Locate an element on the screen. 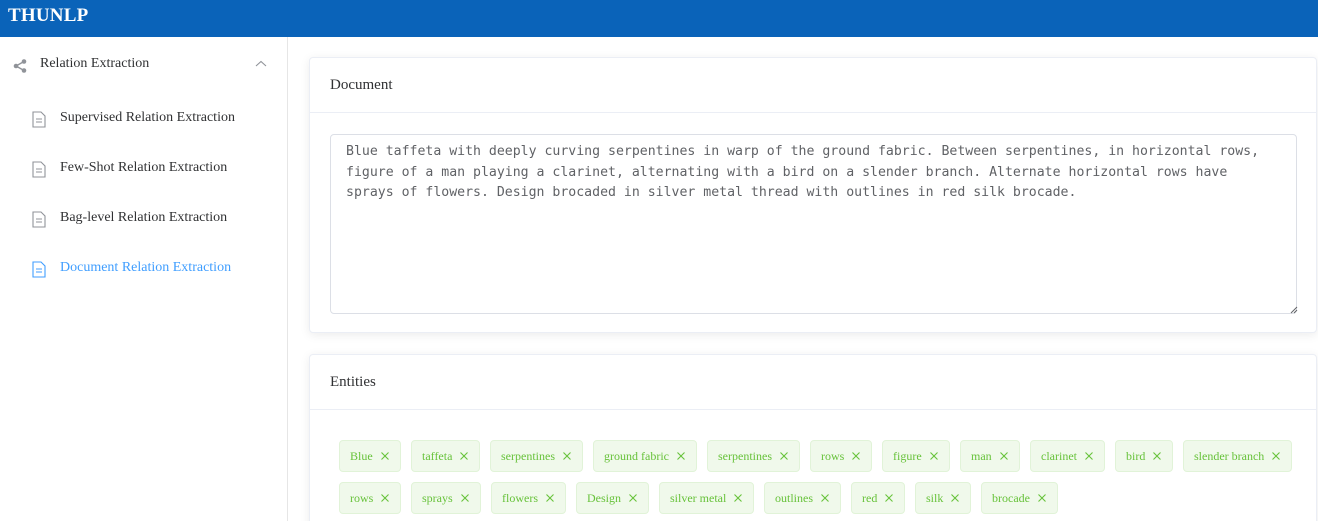 Image resolution: width=1318 pixels, height=521 pixels. sidebar-item-few-shot: Few-Shot Relation Extraction is located at coordinates (143, 169).